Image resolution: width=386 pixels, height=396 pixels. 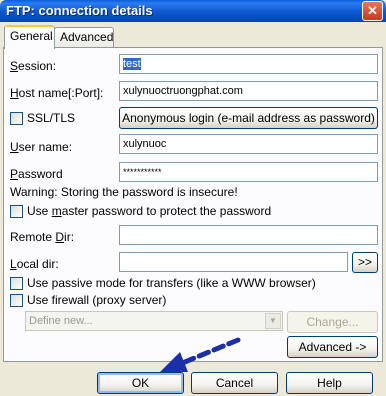 What do you see at coordinates (37, 264) in the screenshot?
I see `local-dir-label-rest: ocal dir:` at bounding box center [37, 264].